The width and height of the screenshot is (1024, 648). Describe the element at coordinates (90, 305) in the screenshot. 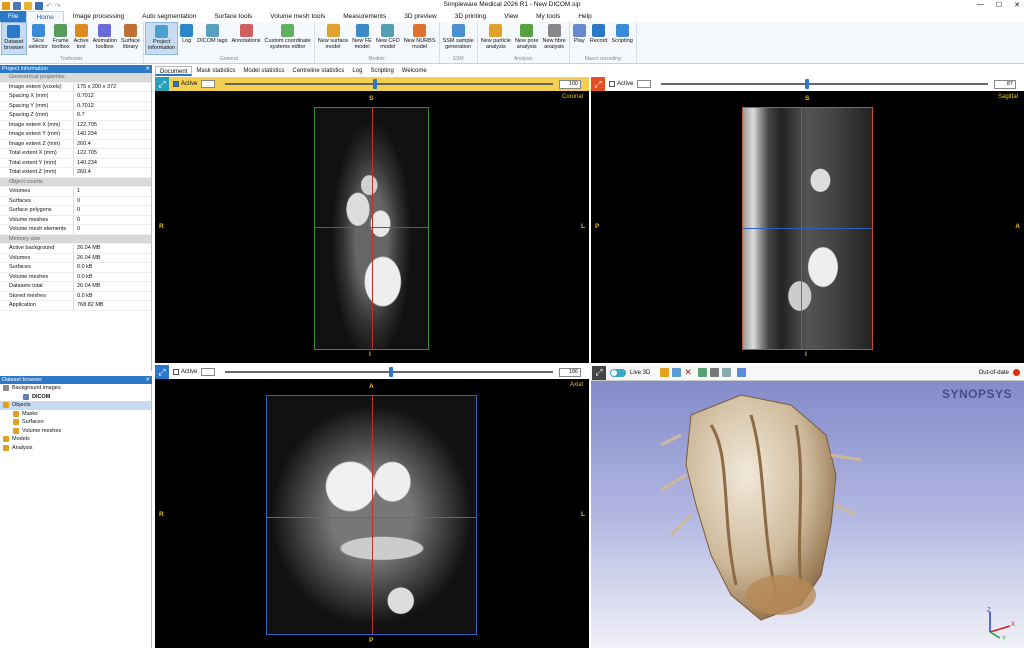

I see `property-value: 768.82 MB` at that location.